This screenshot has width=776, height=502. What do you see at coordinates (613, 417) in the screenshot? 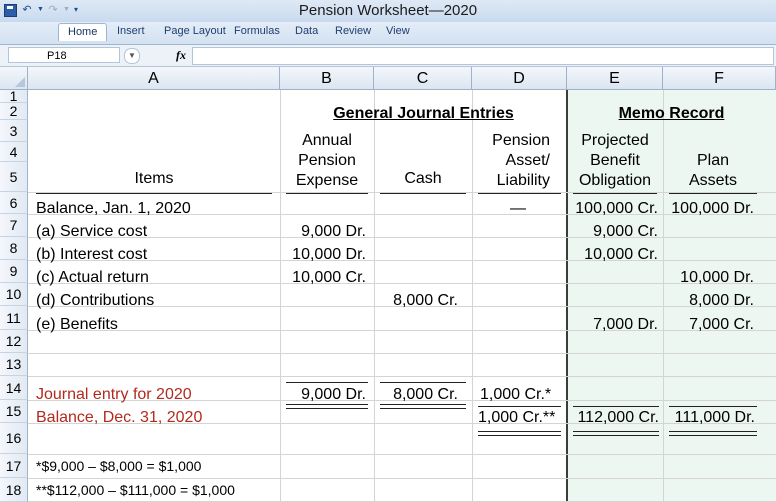
I see `cell-e15: 112,000 Cr.` at bounding box center [613, 417].